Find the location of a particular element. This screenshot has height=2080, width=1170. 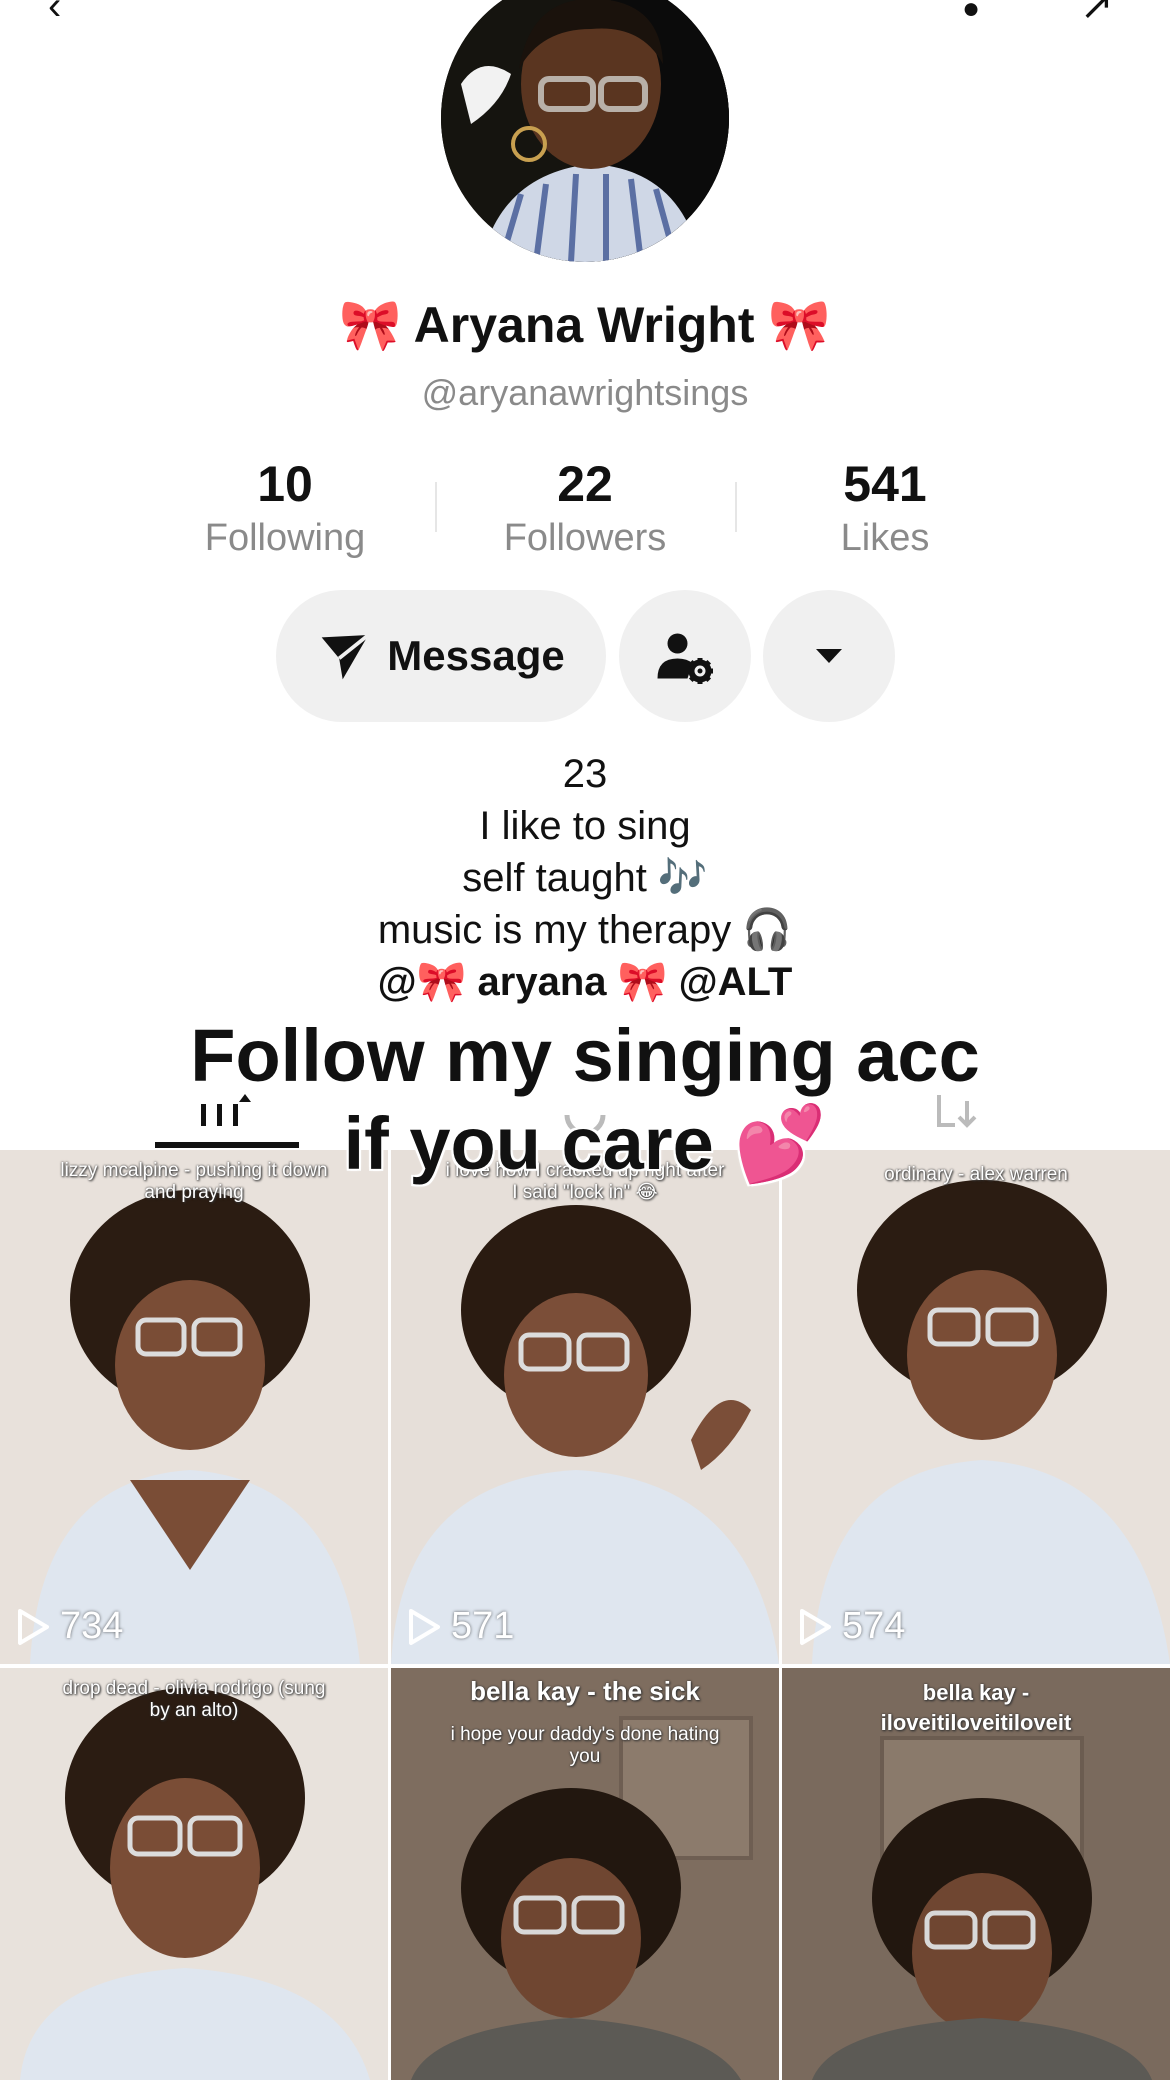

bio-linked-accounts: @🎀 aryana 🎀 @ALT is located at coordinates (585, 982).